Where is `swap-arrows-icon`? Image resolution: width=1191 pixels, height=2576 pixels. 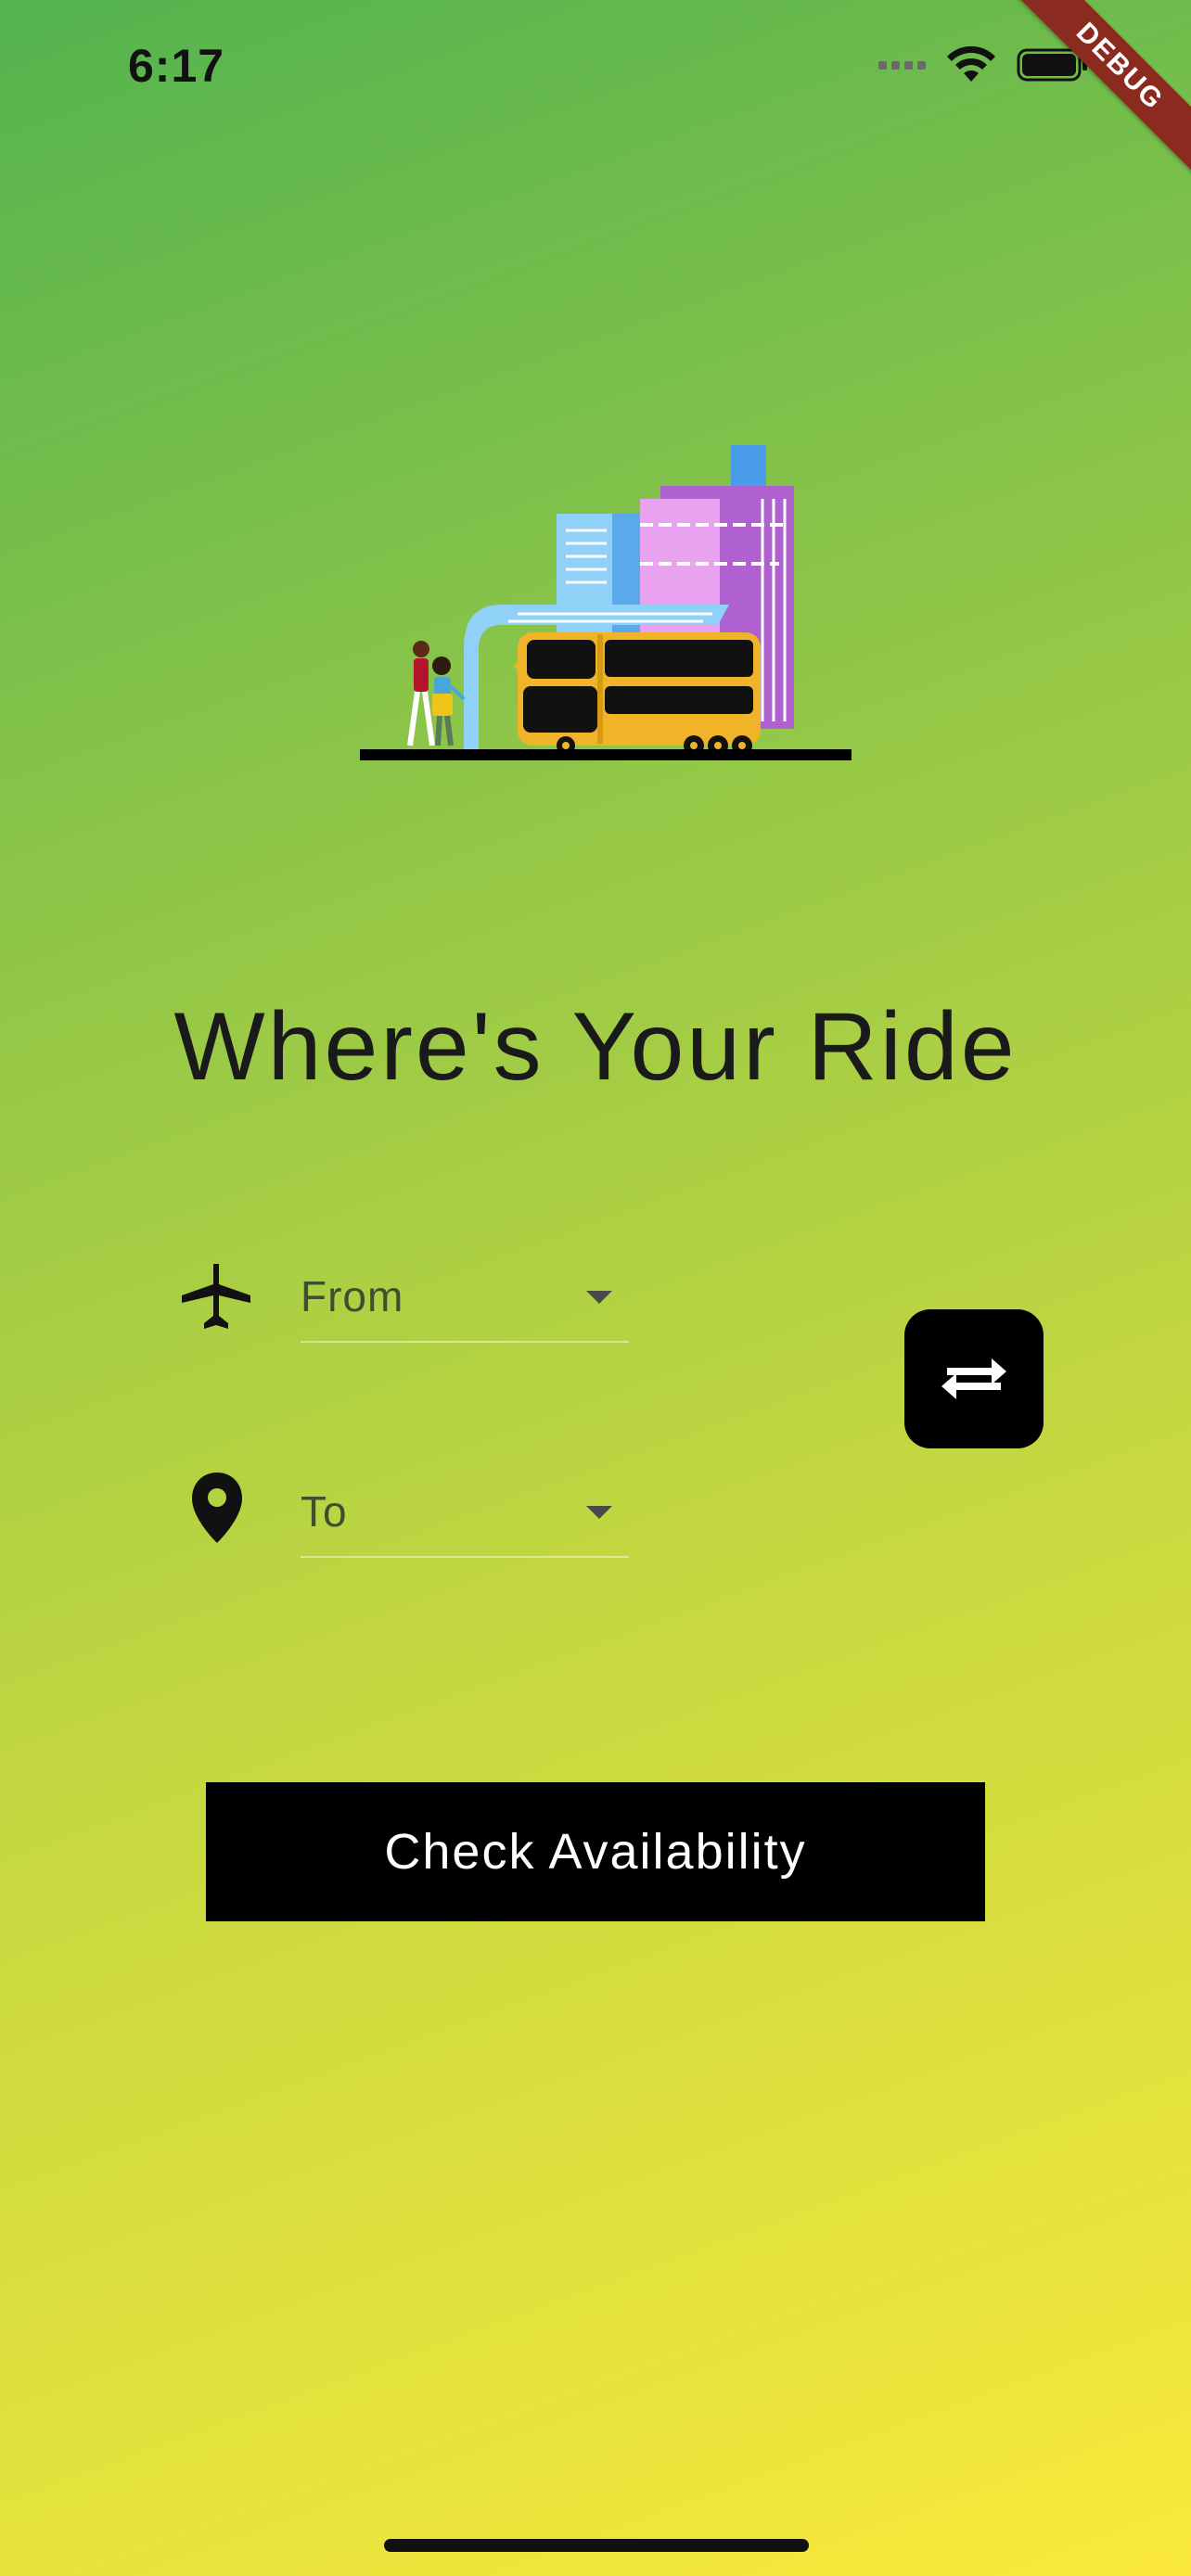 swap-arrows-icon is located at coordinates (973, 1378).